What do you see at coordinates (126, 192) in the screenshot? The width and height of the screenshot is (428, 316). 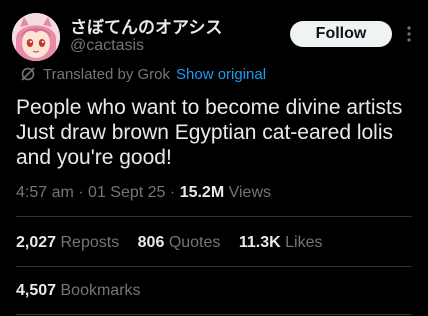 I see `tweet-date: 01 Sept 25` at bounding box center [126, 192].